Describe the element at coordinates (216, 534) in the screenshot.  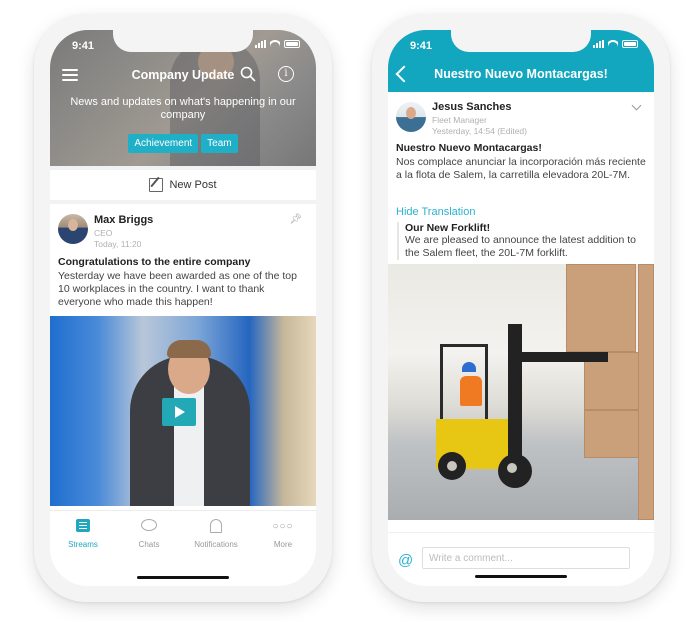
I see `tab-notifications: Notifications` at that location.